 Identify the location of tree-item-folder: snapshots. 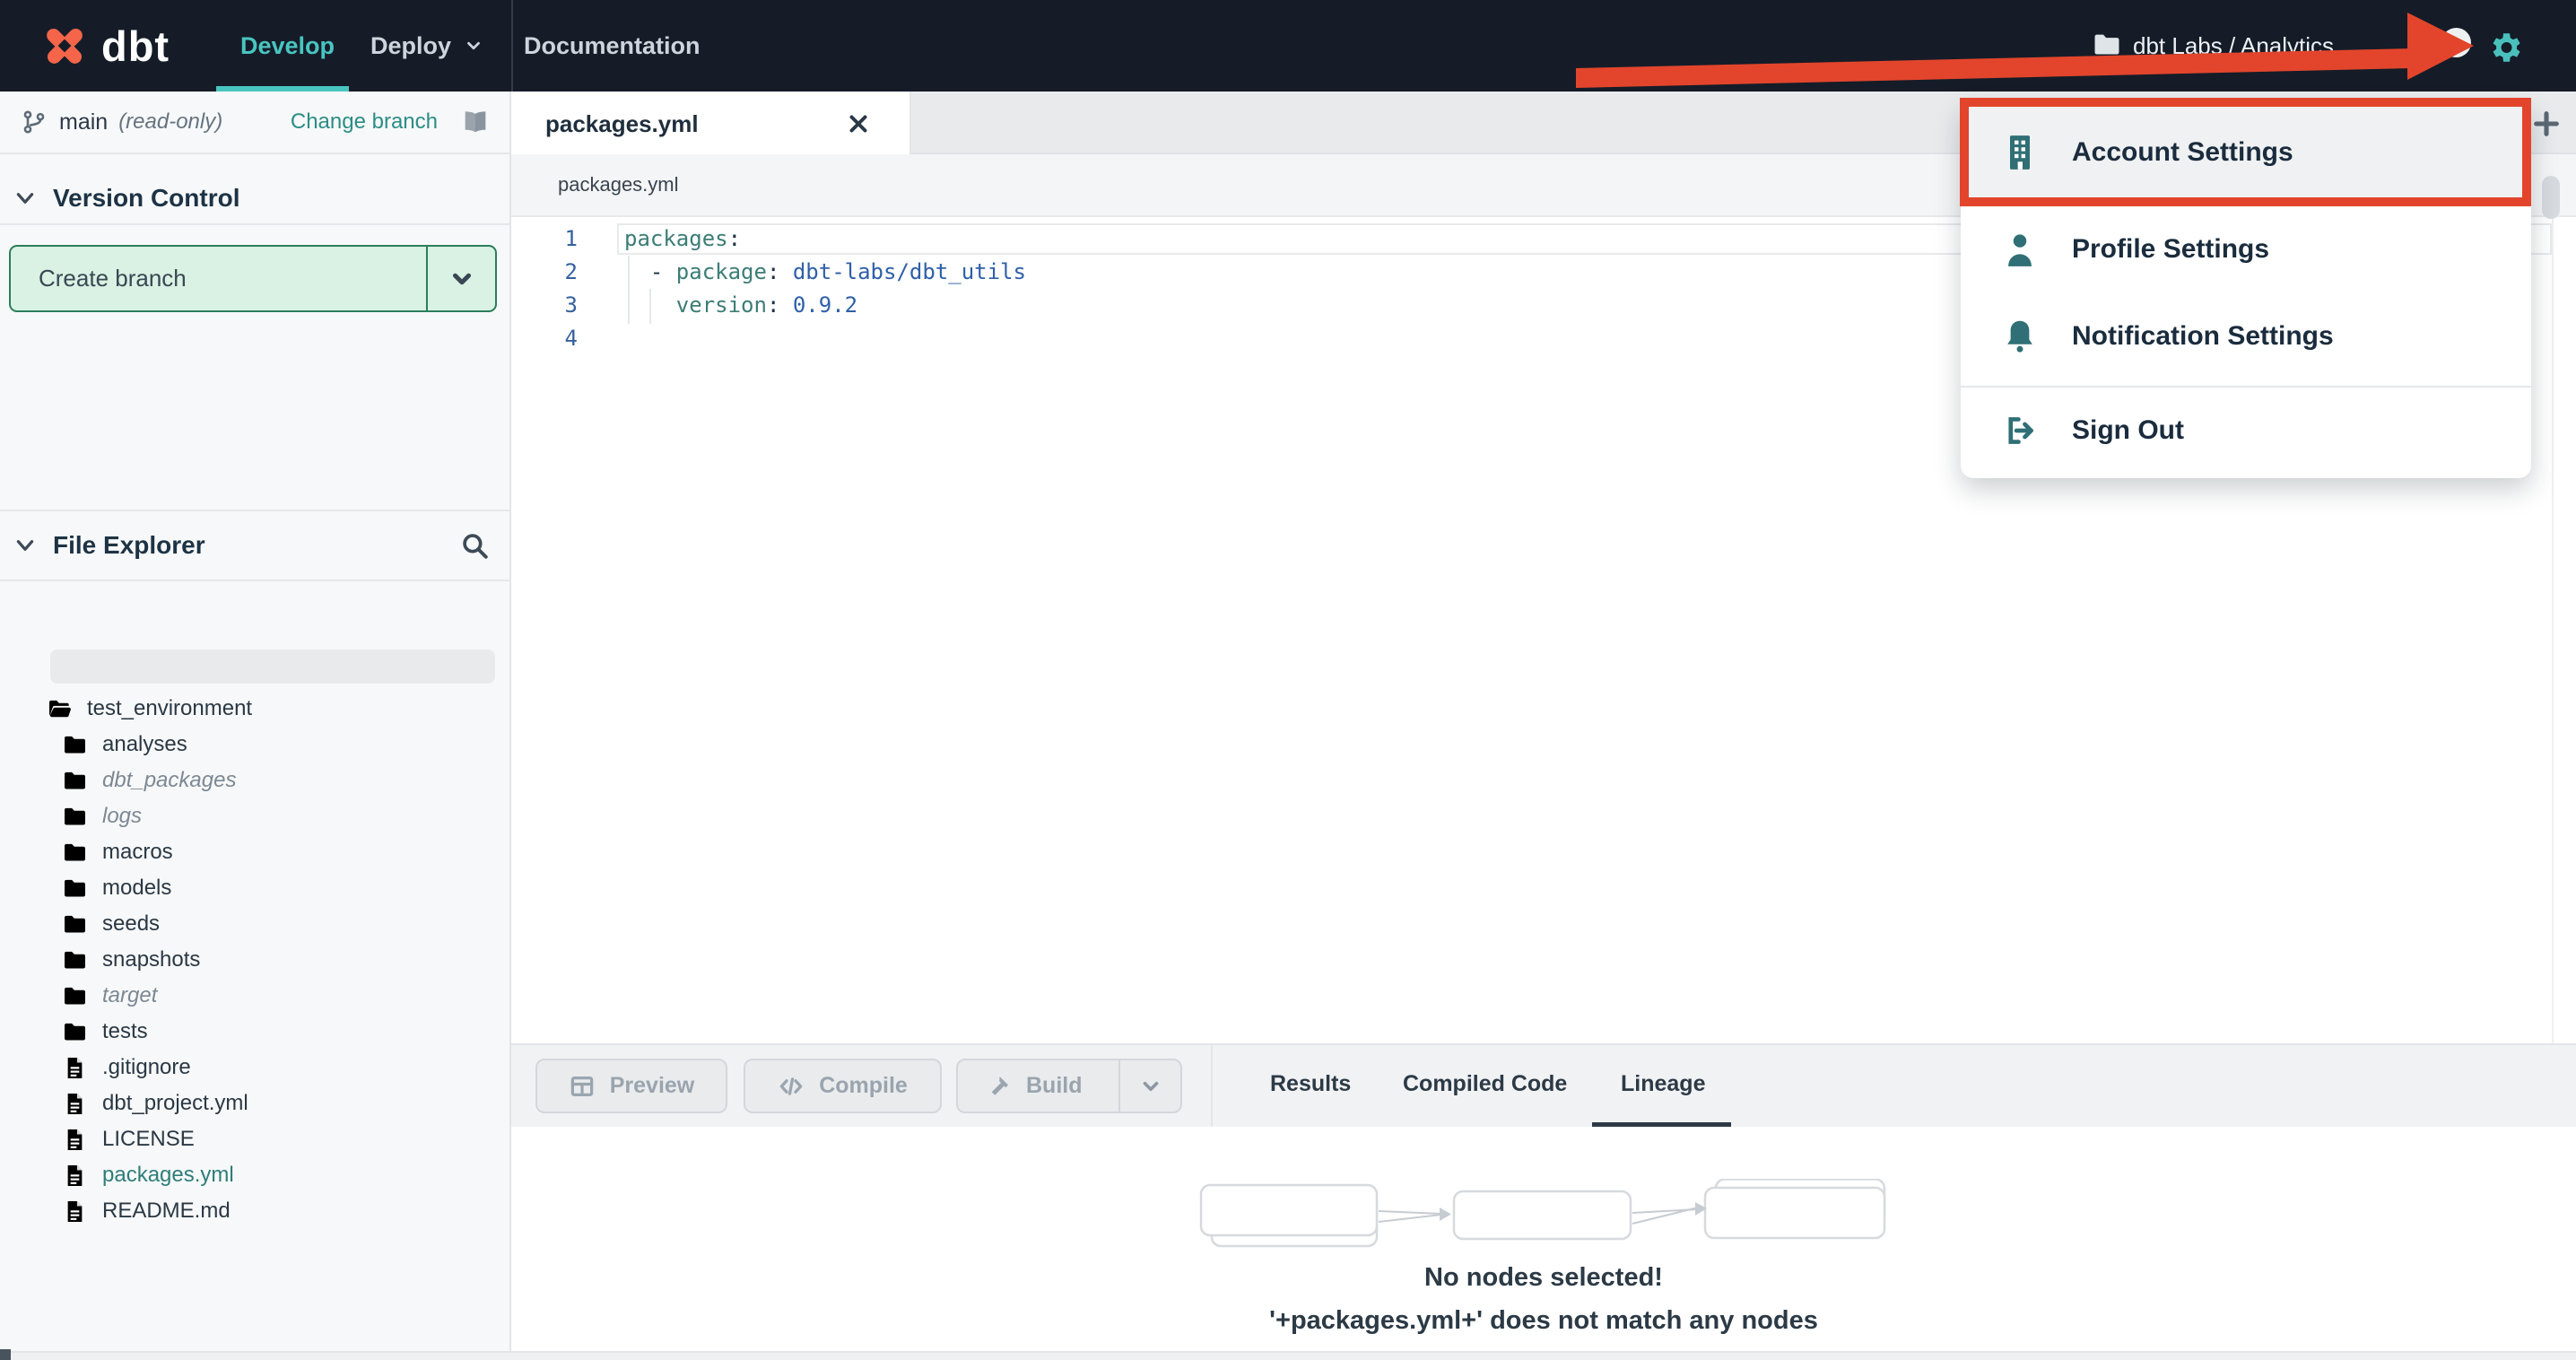
(254, 960).